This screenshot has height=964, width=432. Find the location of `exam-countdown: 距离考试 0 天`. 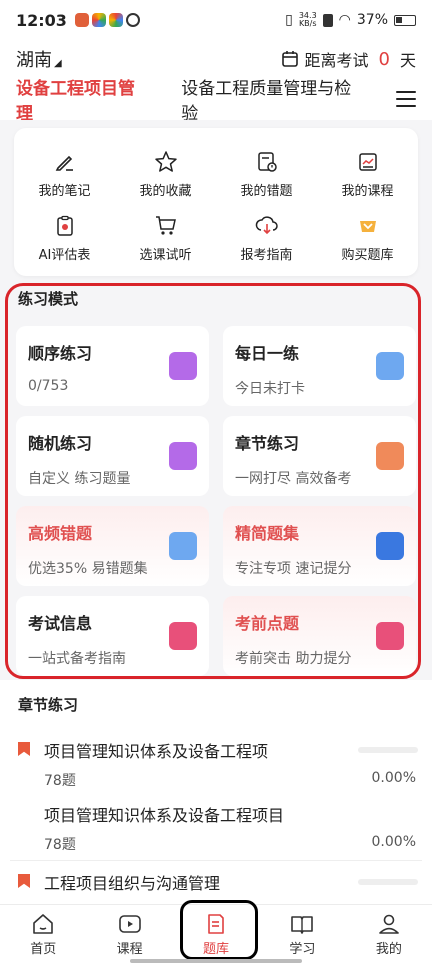

exam-countdown: 距离考试 0 天 is located at coordinates (348, 59).